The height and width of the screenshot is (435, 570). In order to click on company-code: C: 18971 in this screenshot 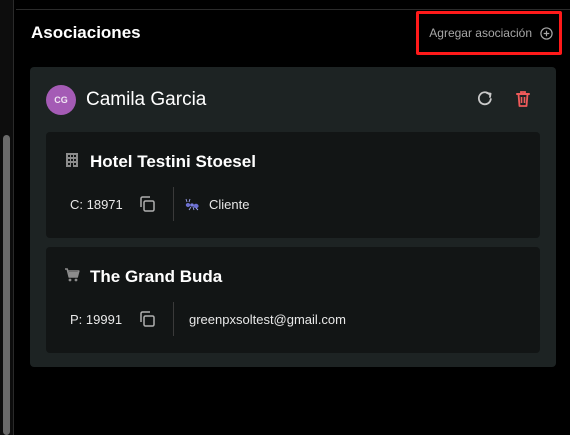, I will do `click(96, 204)`.